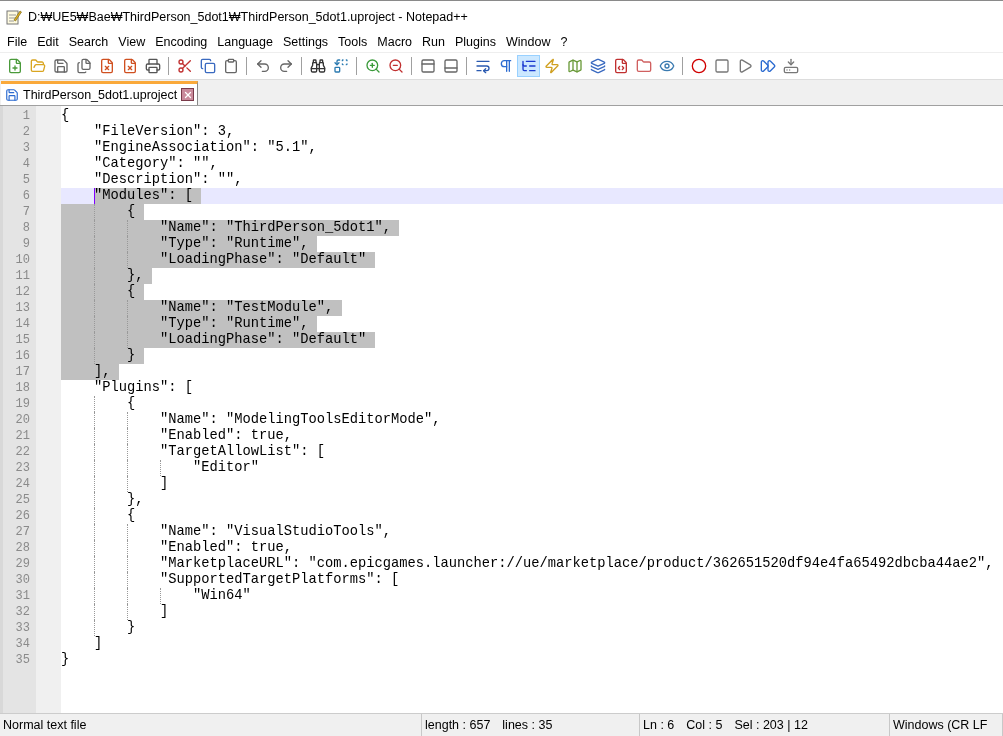 Image resolution: width=1003 pixels, height=736 pixels. I want to click on menu-item: Plugins, so click(475, 42).